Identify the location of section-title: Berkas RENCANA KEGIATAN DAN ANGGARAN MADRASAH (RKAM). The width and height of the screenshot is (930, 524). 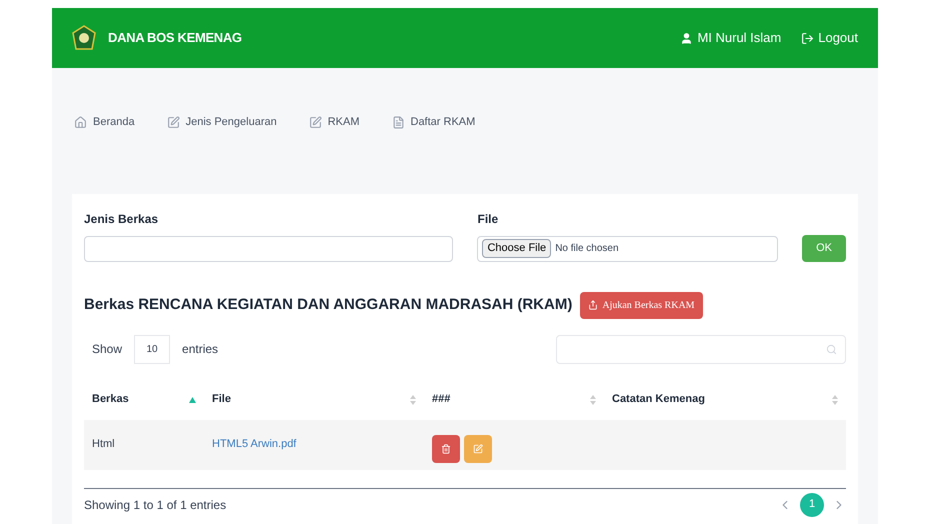
(328, 304).